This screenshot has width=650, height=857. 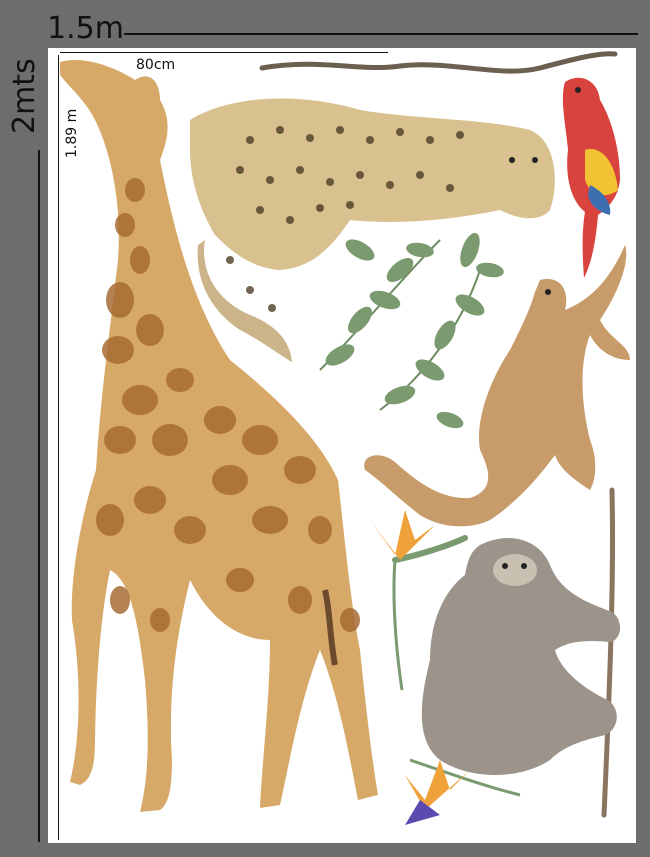 What do you see at coordinates (591, 177) in the screenshot?
I see `parrot` at bounding box center [591, 177].